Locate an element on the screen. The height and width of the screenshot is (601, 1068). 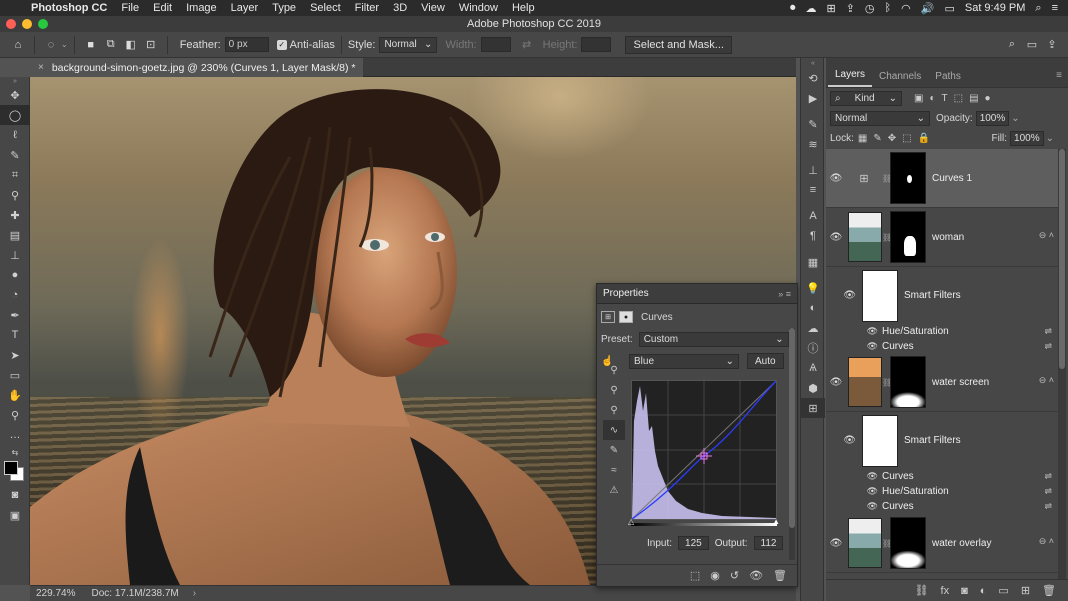
tab-paths: Paths is located at coordinates (948, 79).